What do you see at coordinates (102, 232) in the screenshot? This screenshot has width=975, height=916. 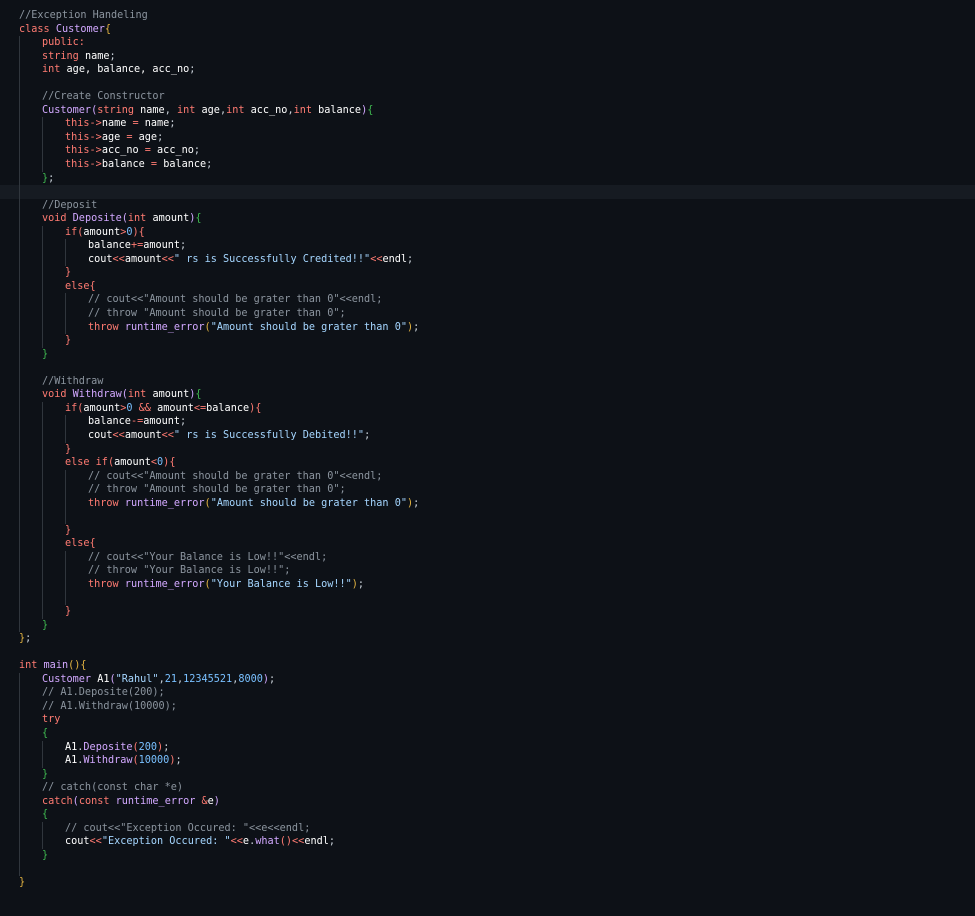 I see `code-token: amount` at bounding box center [102, 232].